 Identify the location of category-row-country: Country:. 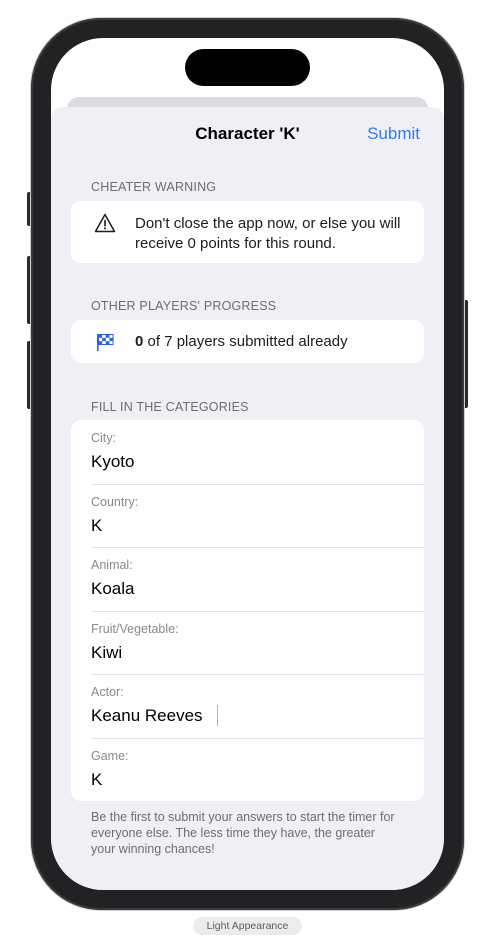
(247, 515).